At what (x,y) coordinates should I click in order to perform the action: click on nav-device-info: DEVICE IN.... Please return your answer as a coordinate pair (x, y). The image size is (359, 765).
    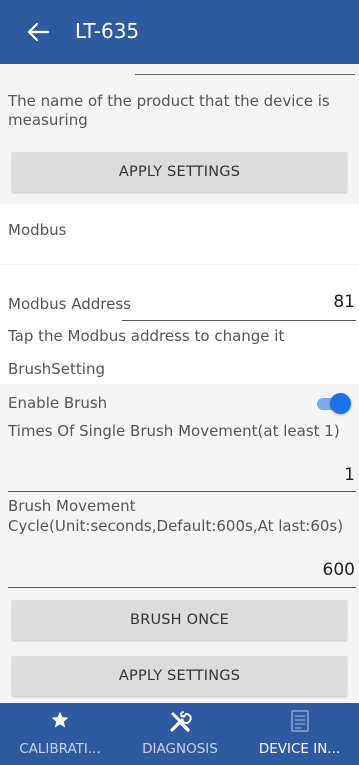
    Looking at the image, I should click on (299, 734).